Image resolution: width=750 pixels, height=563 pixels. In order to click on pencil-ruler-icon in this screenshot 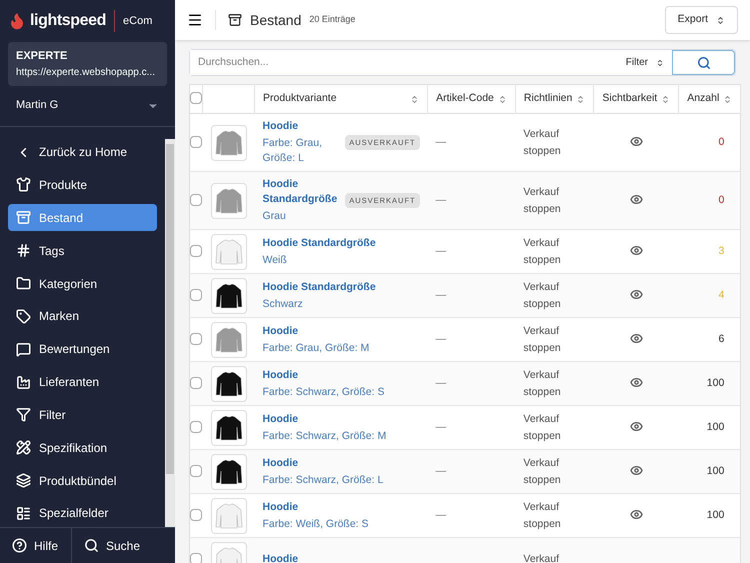, I will do `click(23, 448)`.